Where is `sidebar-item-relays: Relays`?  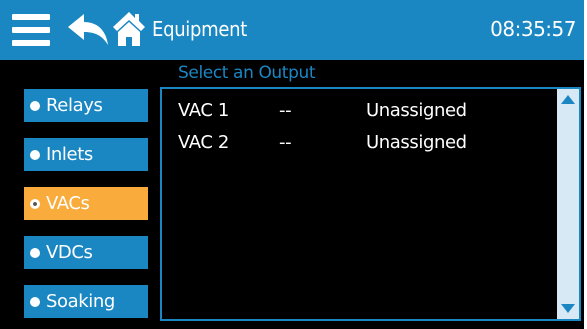 sidebar-item-relays: Relays is located at coordinates (86, 105).